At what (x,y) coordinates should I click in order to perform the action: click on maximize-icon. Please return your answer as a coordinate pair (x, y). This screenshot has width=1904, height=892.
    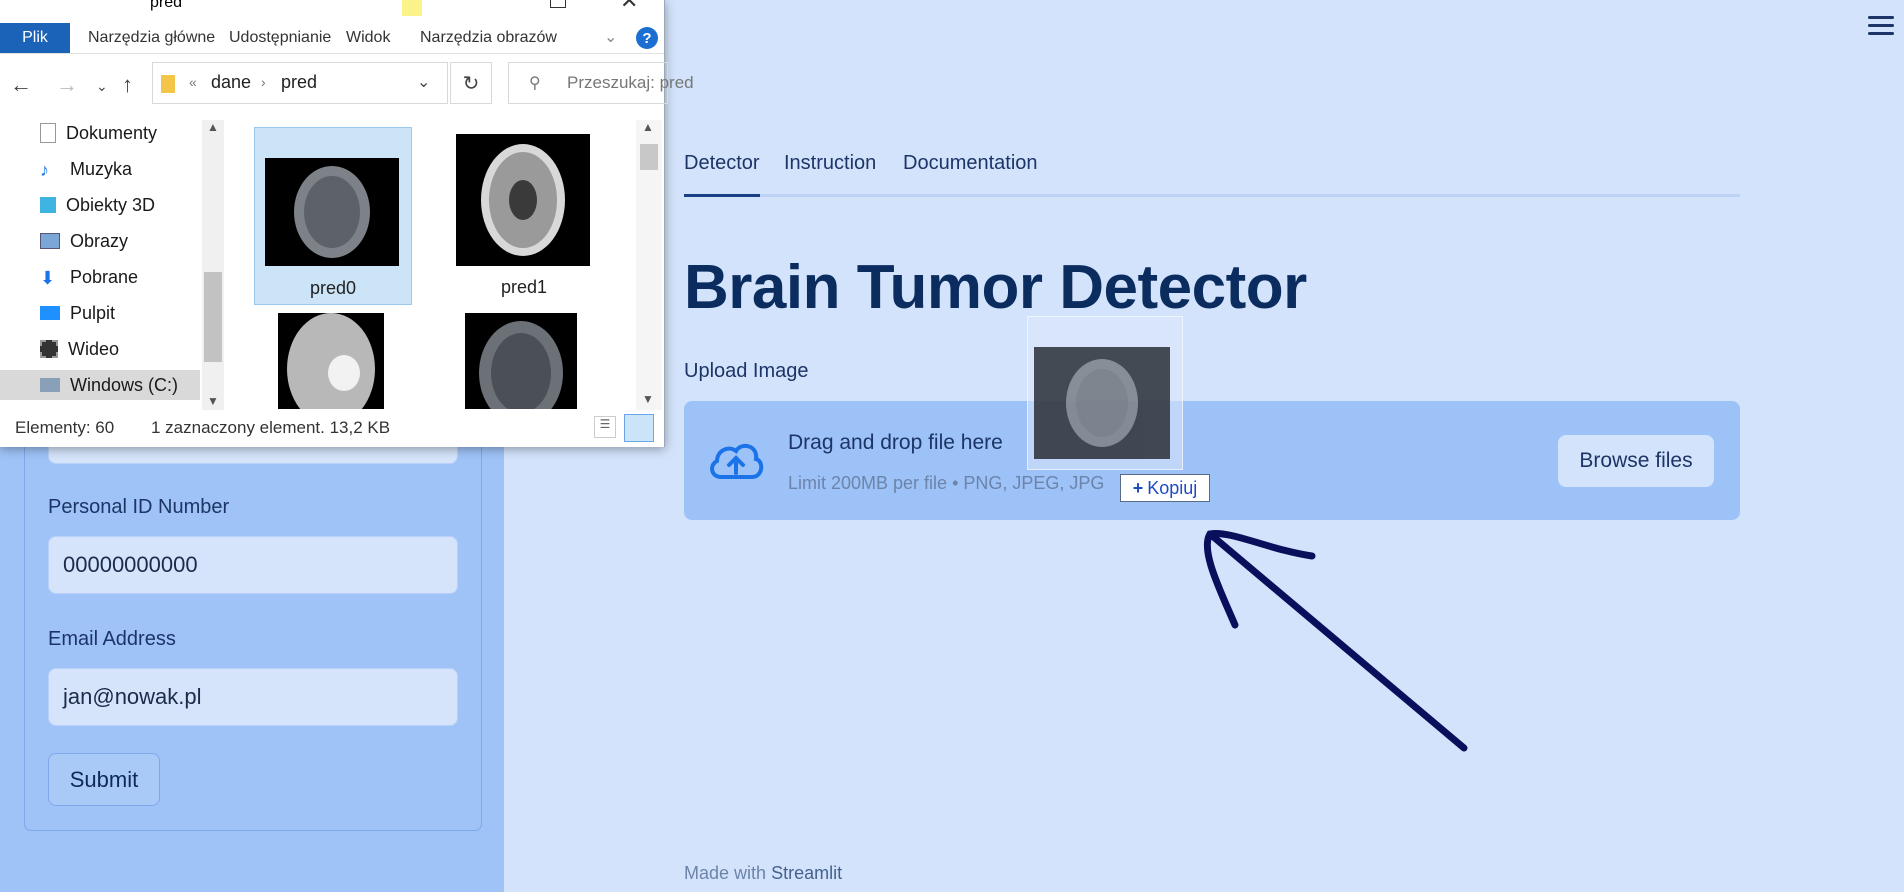
    Looking at the image, I should click on (558, 4).